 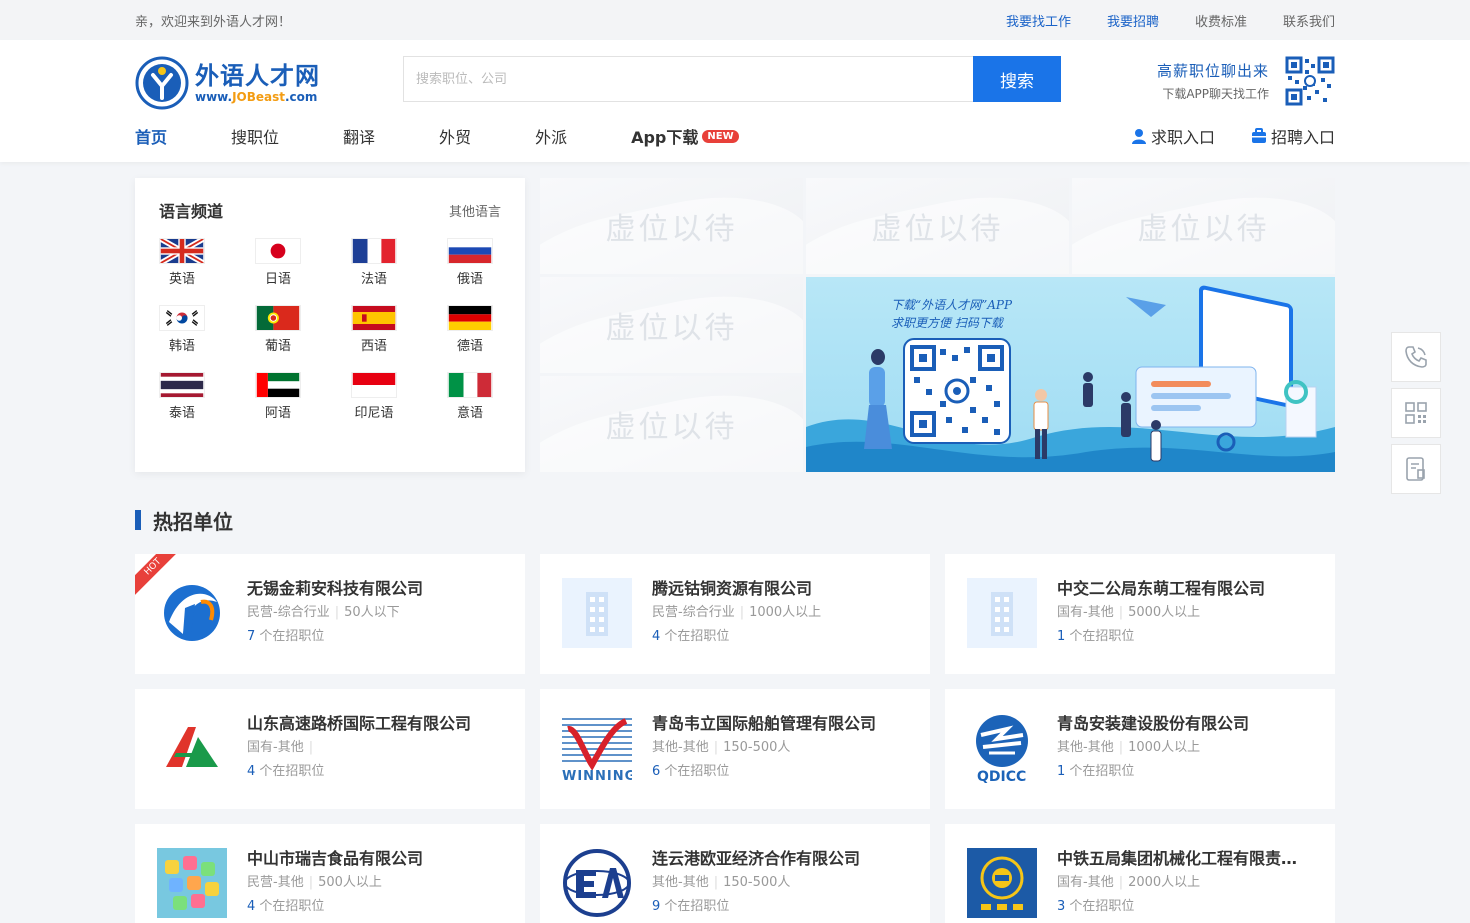 What do you see at coordinates (1185, 858) in the screenshot?
I see `company-name: 中铁五局集团机械化工程有限责任公司` at bounding box center [1185, 858].